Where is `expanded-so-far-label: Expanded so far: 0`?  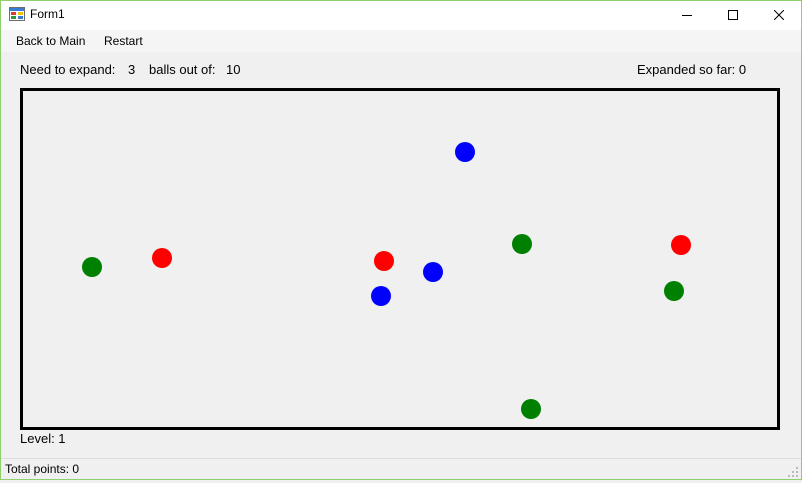
expanded-so-far-label: Expanded so far: 0 is located at coordinates (692, 69).